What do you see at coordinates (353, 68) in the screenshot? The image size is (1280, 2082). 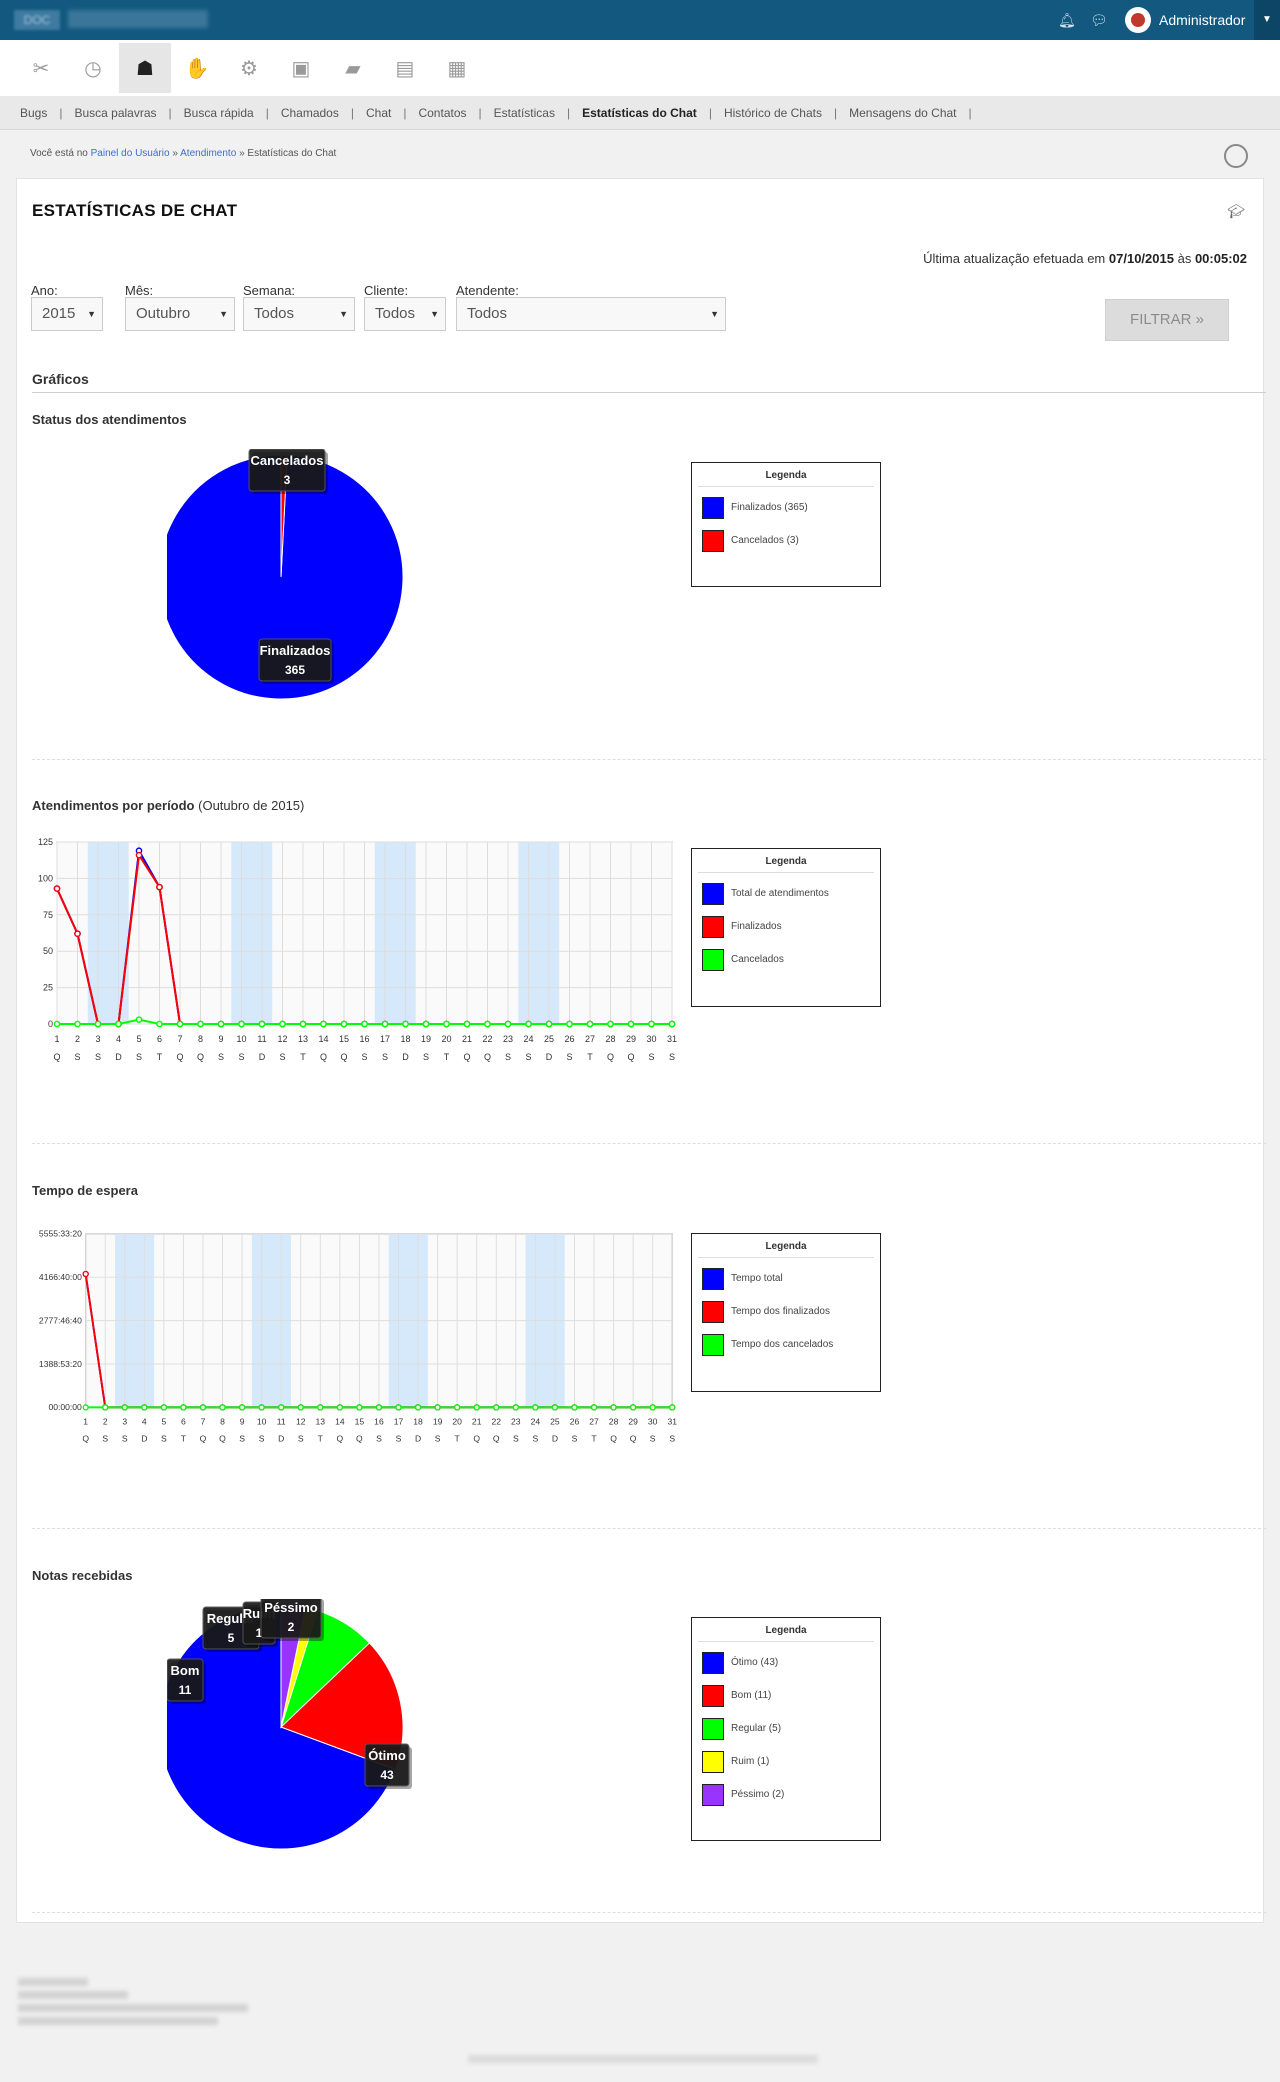 I see `folder-icon: ▰` at bounding box center [353, 68].